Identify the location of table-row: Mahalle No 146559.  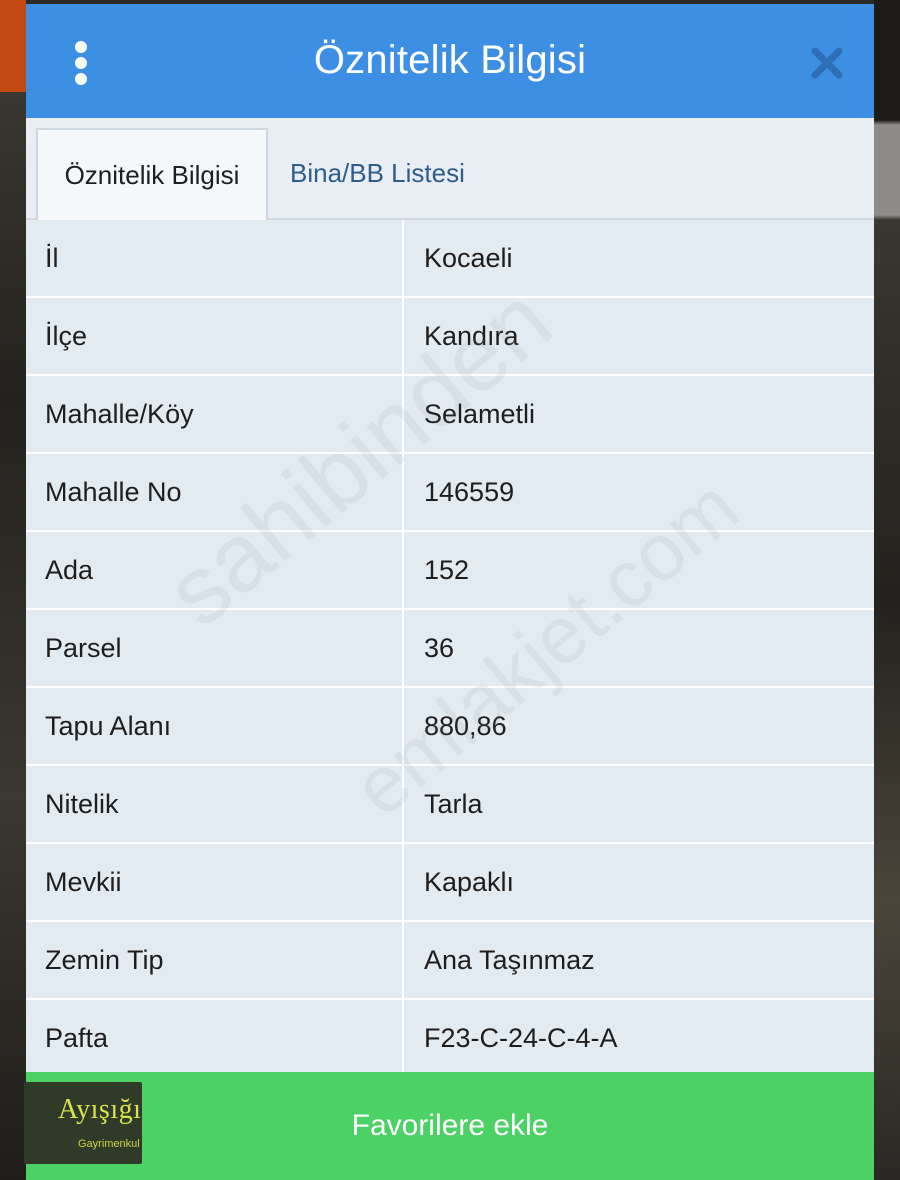
(450, 493).